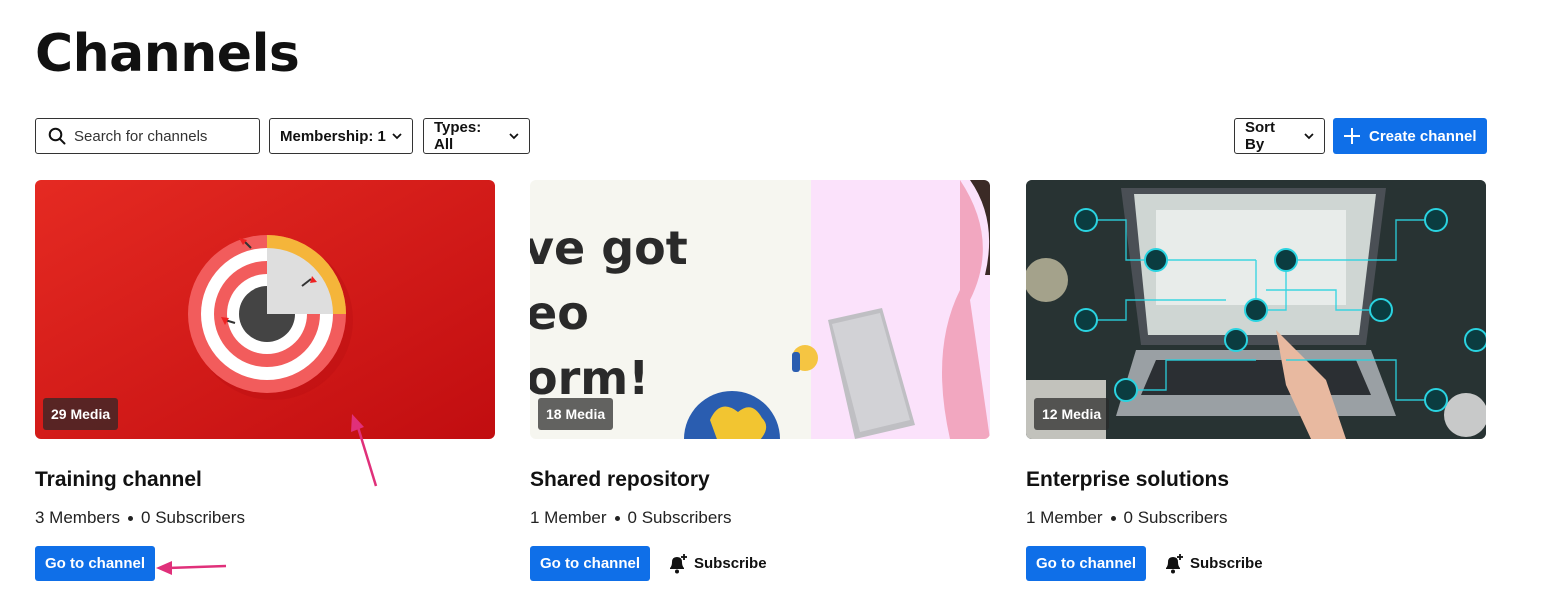  What do you see at coordinates (1352, 136) in the screenshot?
I see `plus-icon` at bounding box center [1352, 136].